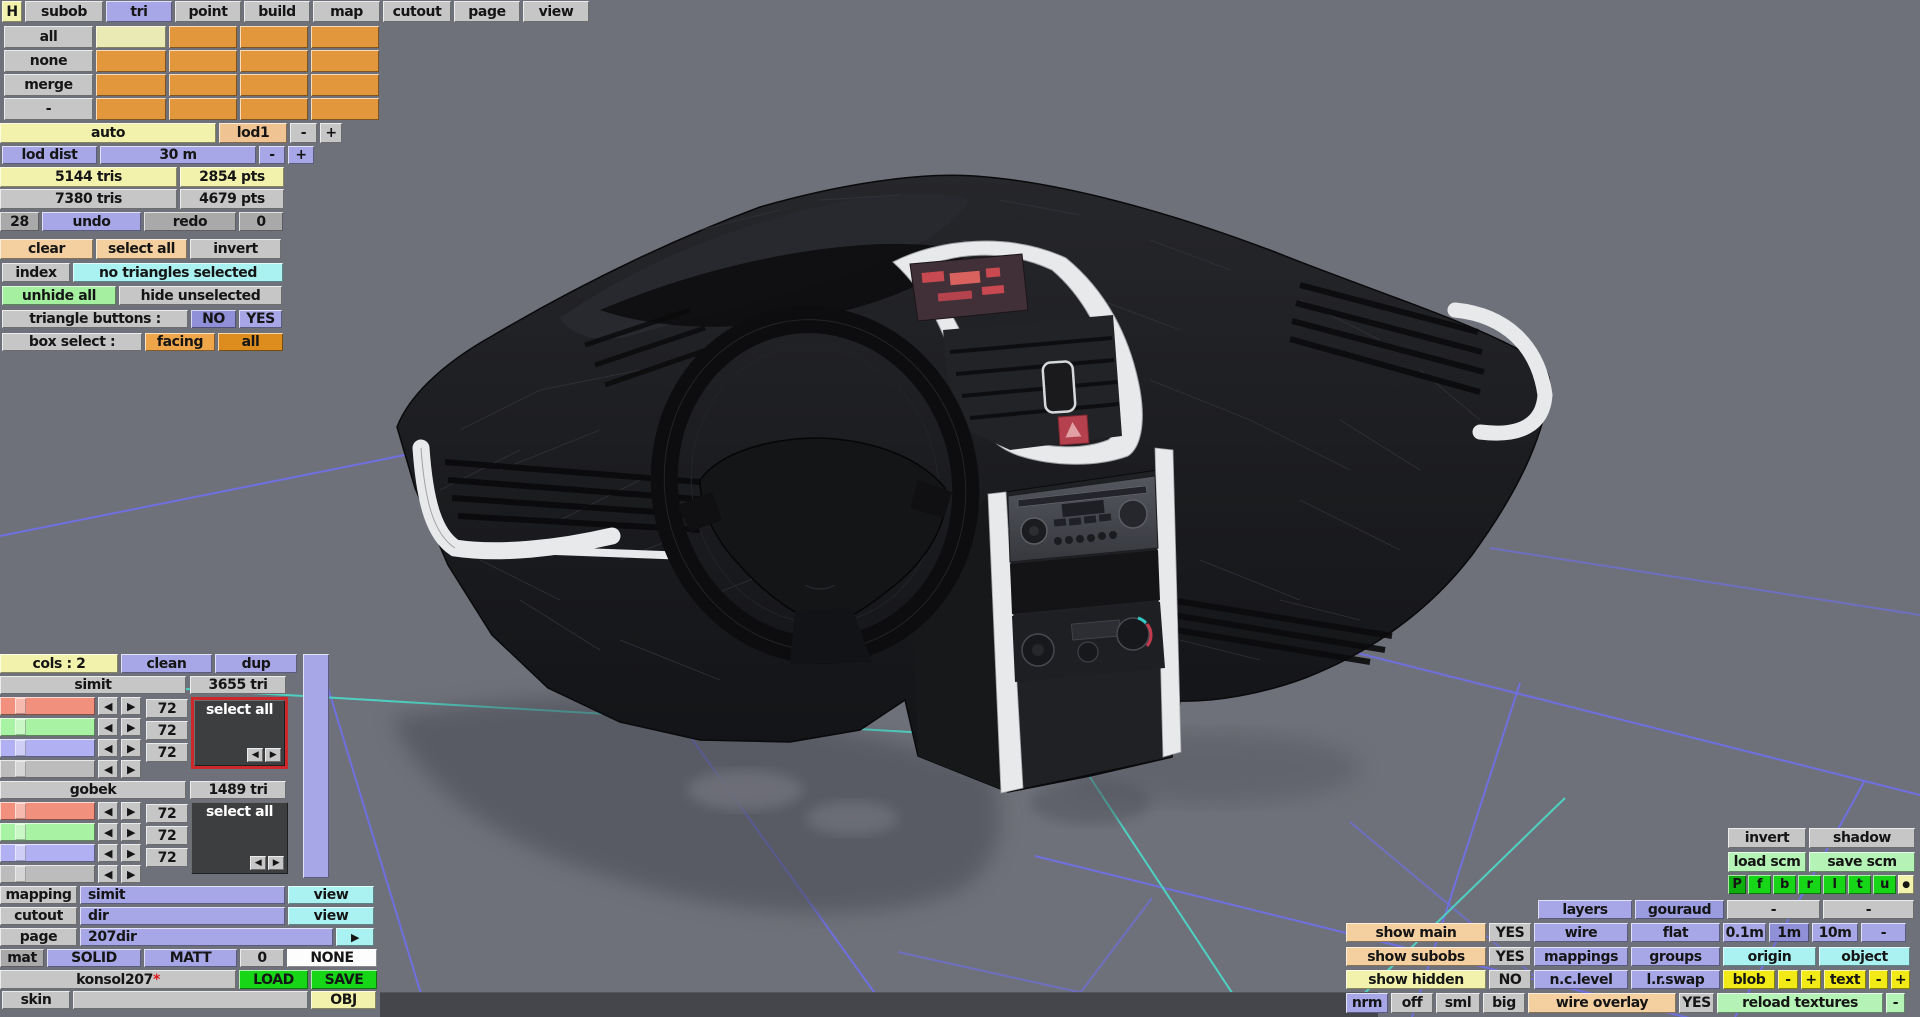 The height and width of the screenshot is (1017, 1920). What do you see at coordinates (332, 958) in the screenshot?
I see `mat-none-button: NONE` at bounding box center [332, 958].